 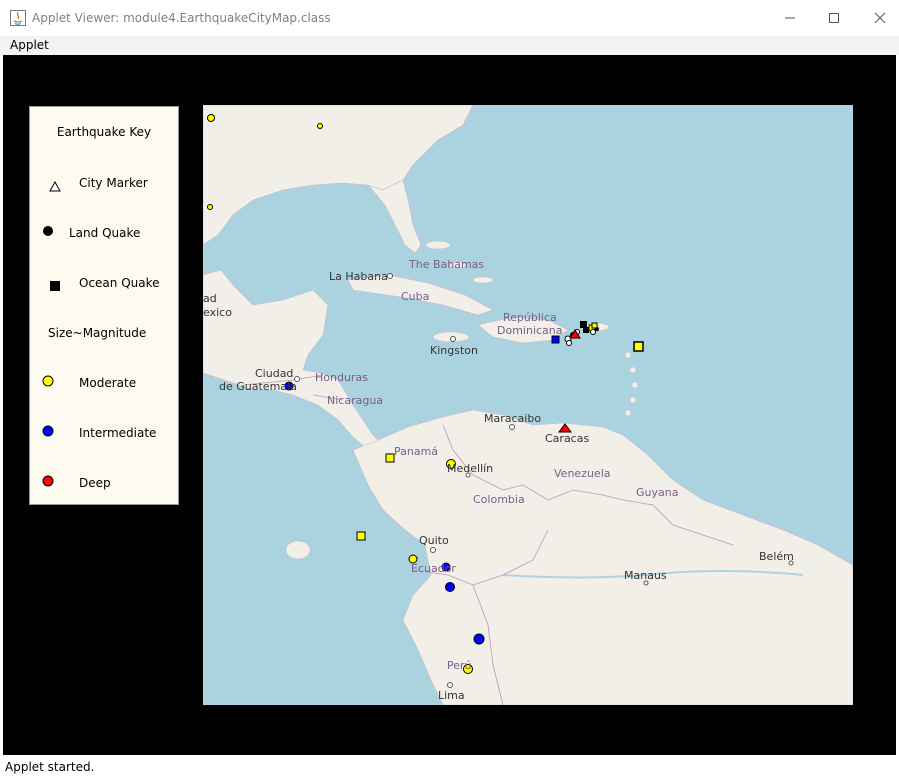 I want to click on map-label-de-guatemala: de Guatemala, so click(x=258, y=386).